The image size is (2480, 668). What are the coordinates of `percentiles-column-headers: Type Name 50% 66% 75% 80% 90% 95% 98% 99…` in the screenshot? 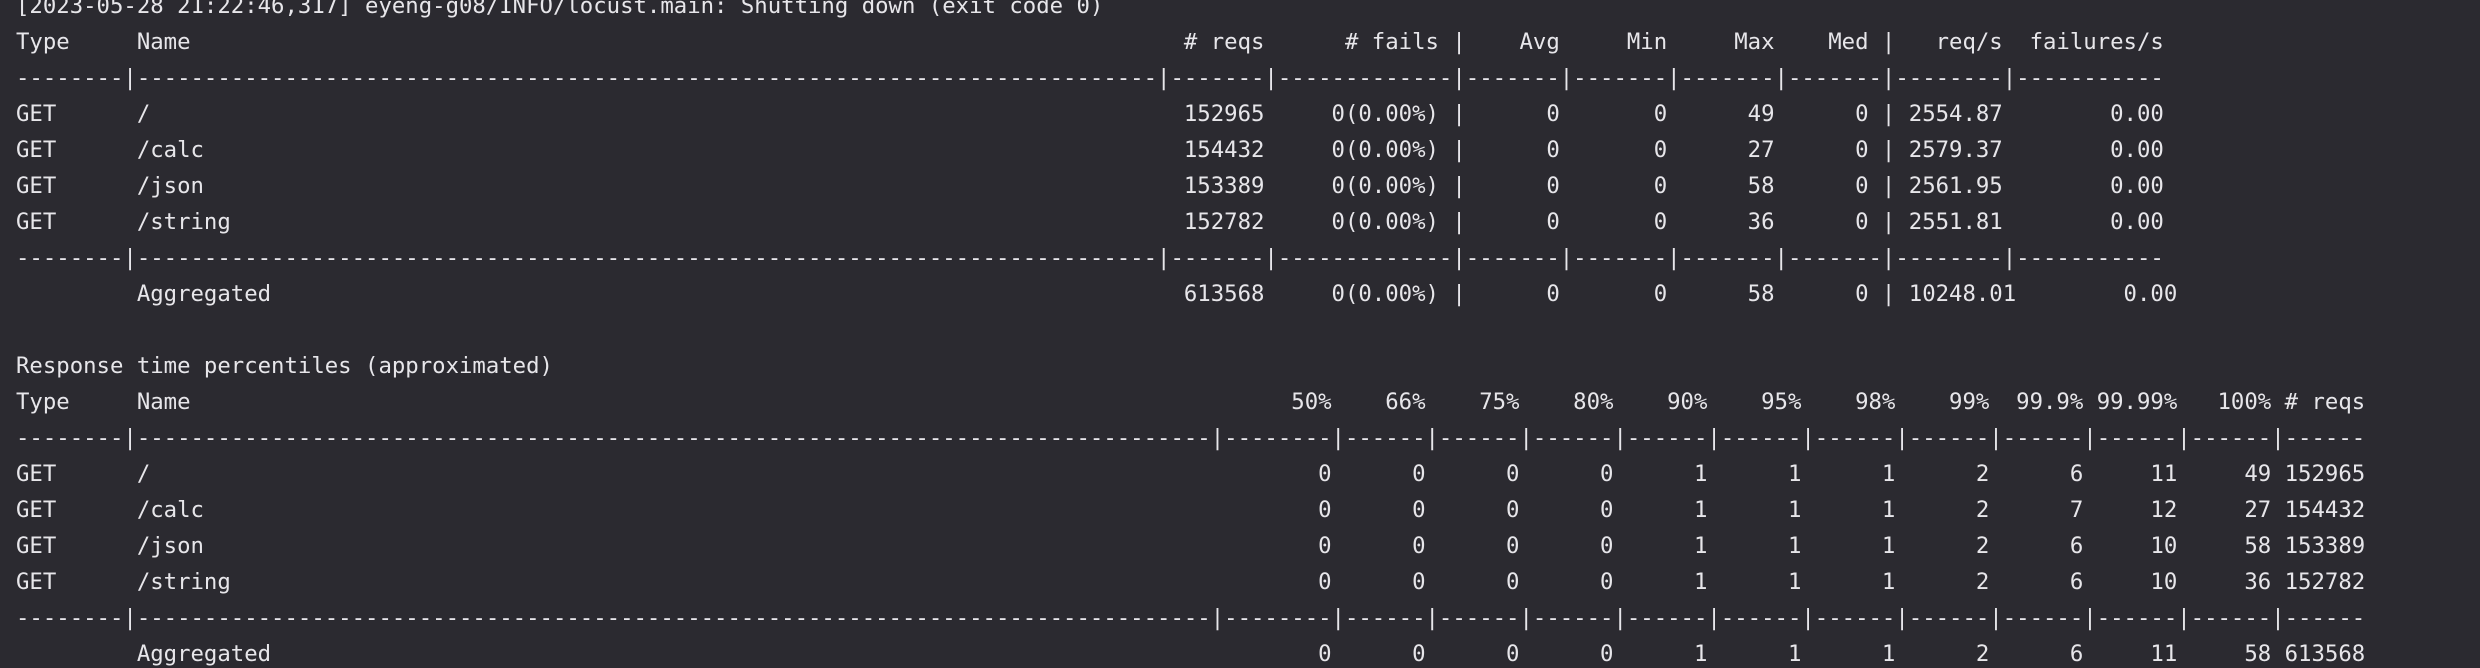 It's located at (1191, 402).